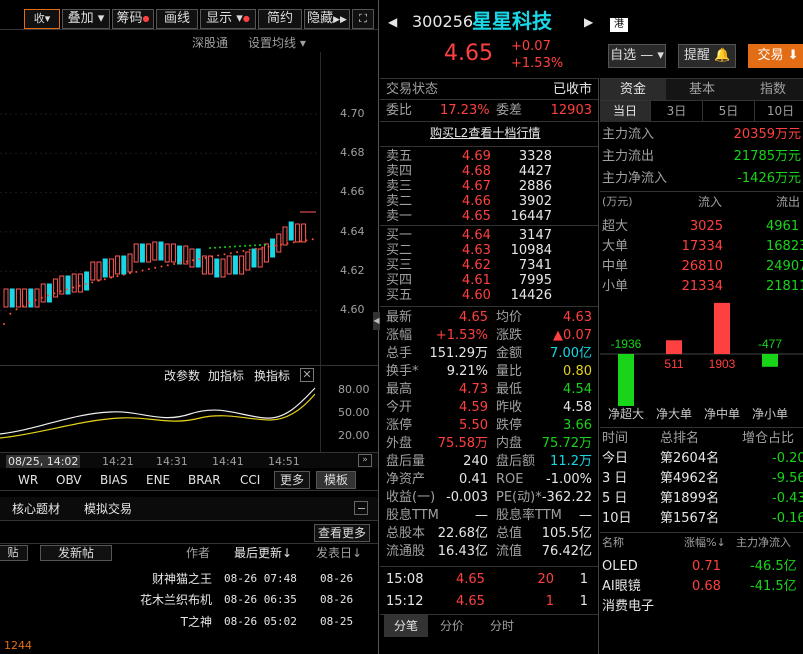  I want to click on switch-indicator-button: 换指标, so click(272, 376).